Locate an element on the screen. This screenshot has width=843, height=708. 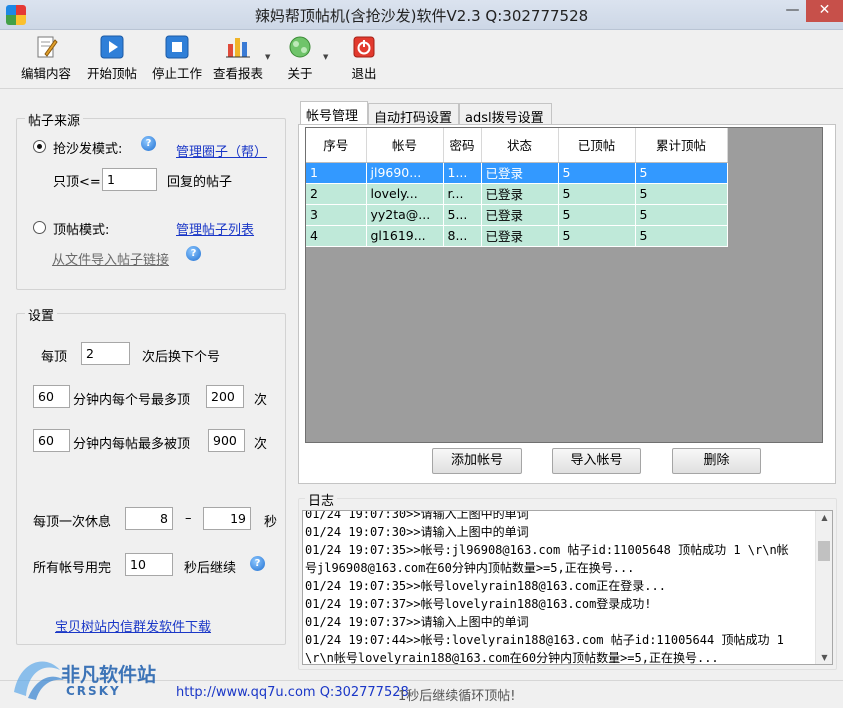
download-link: 宝贝树站内信群发软件下载 is located at coordinates (133, 625).